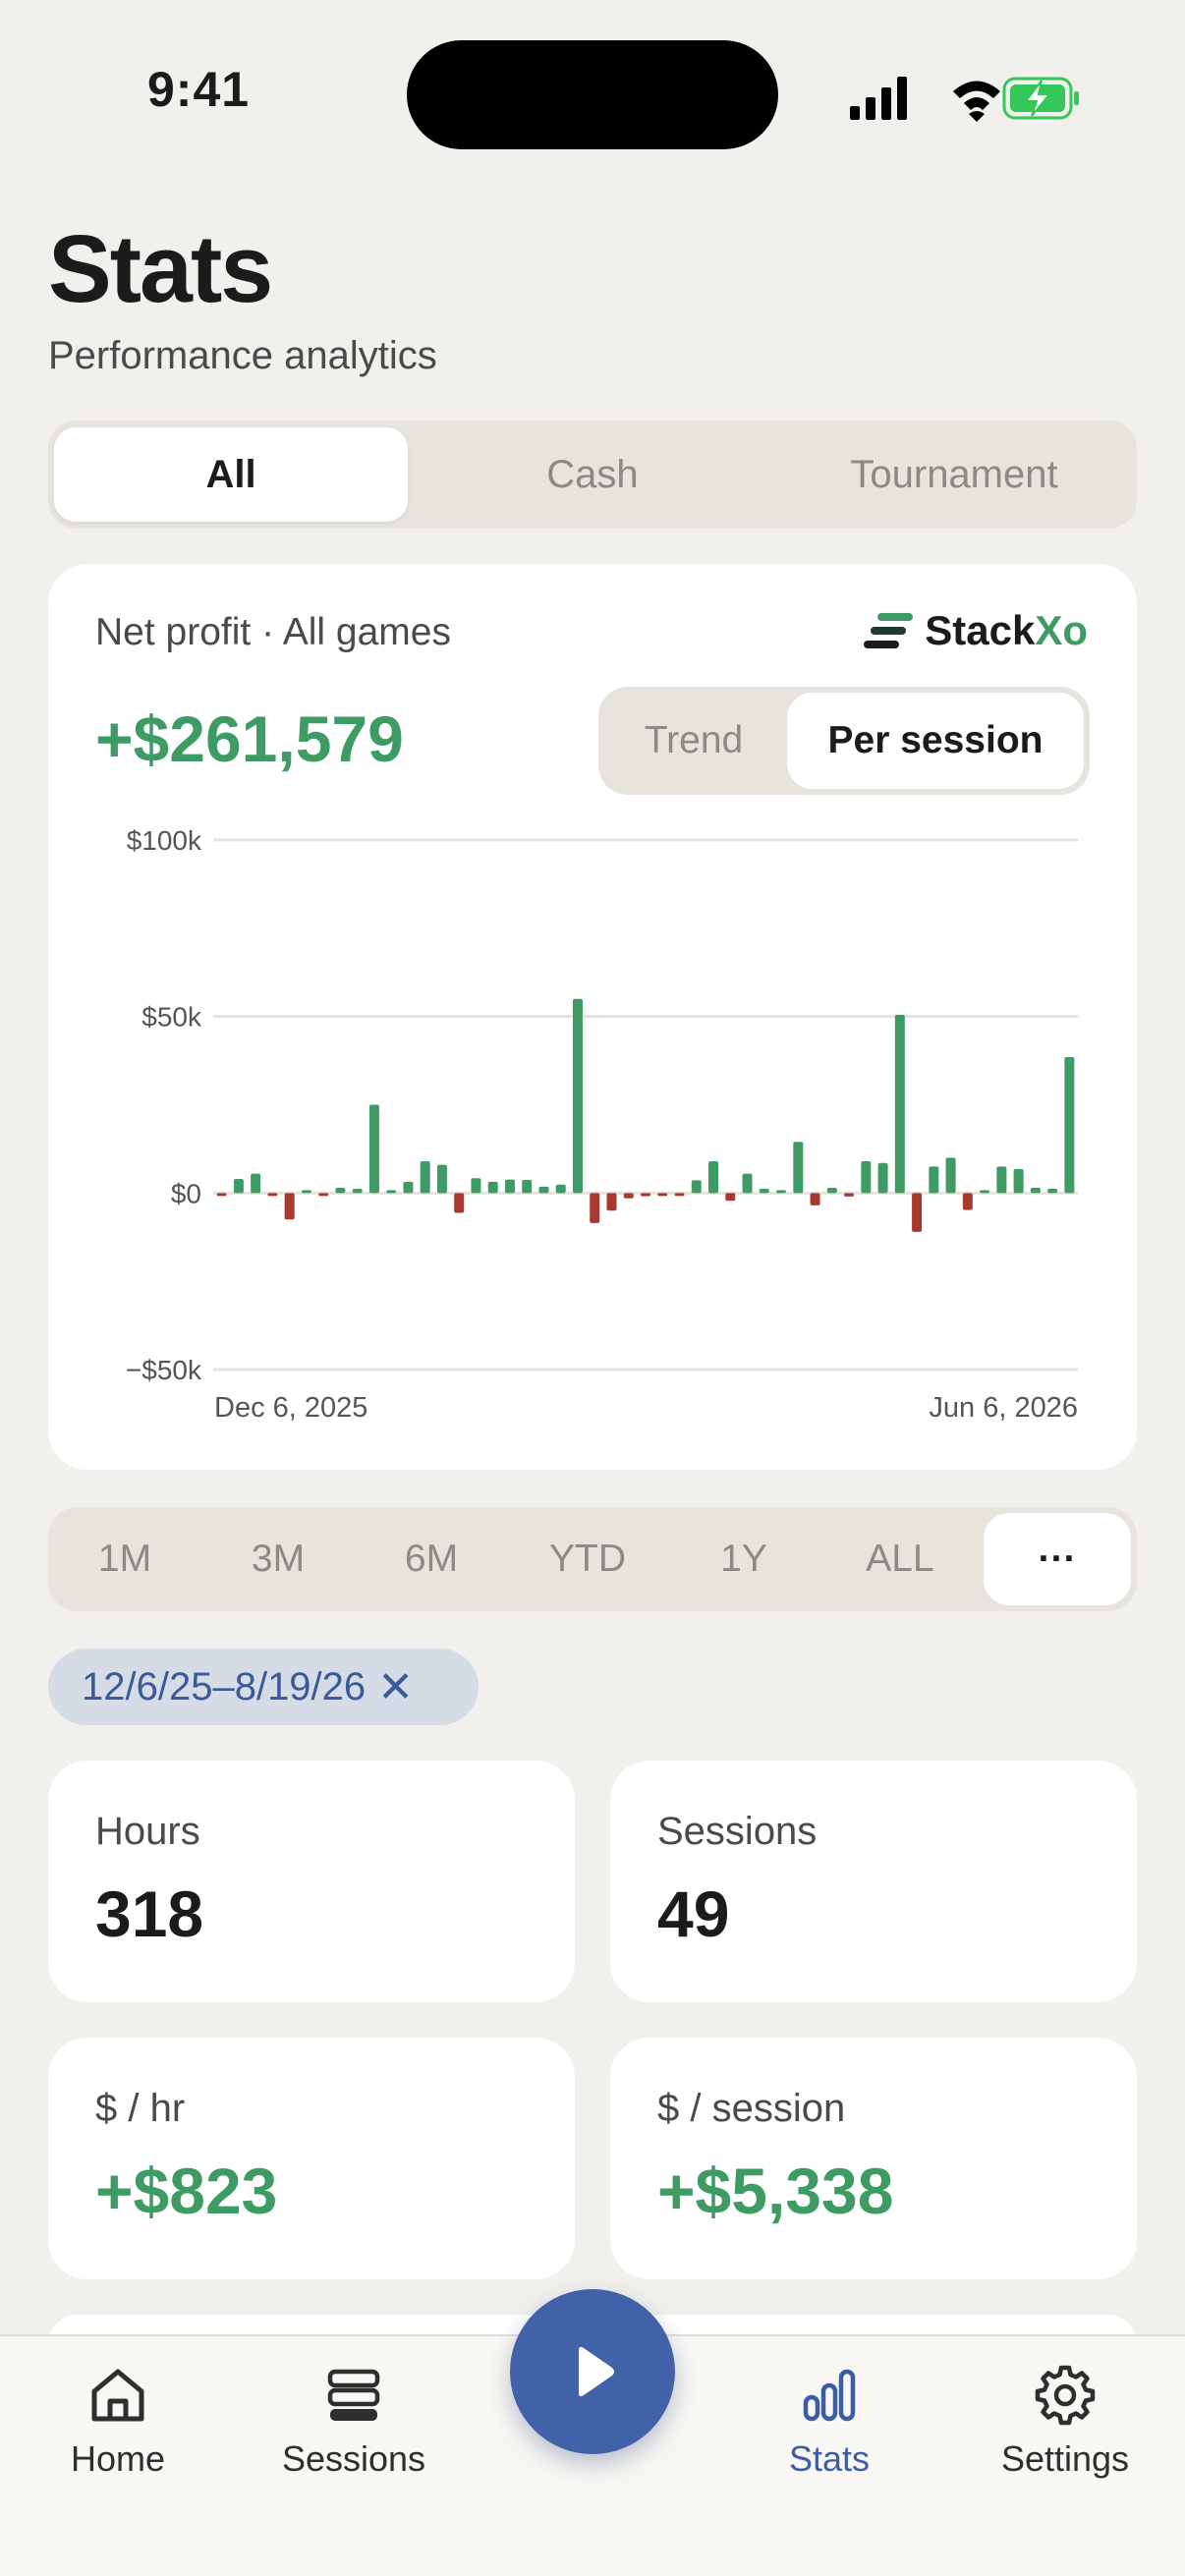  What do you see at coordinates (738, 1831) in the screenshot?
I see `stat-label: Sessions` at bounding box center [738, 1831].